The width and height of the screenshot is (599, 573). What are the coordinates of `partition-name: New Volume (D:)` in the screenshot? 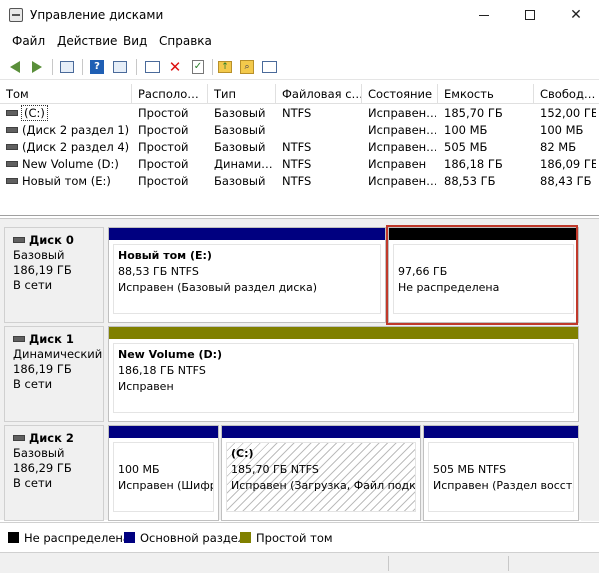 It's located at (170, 354).